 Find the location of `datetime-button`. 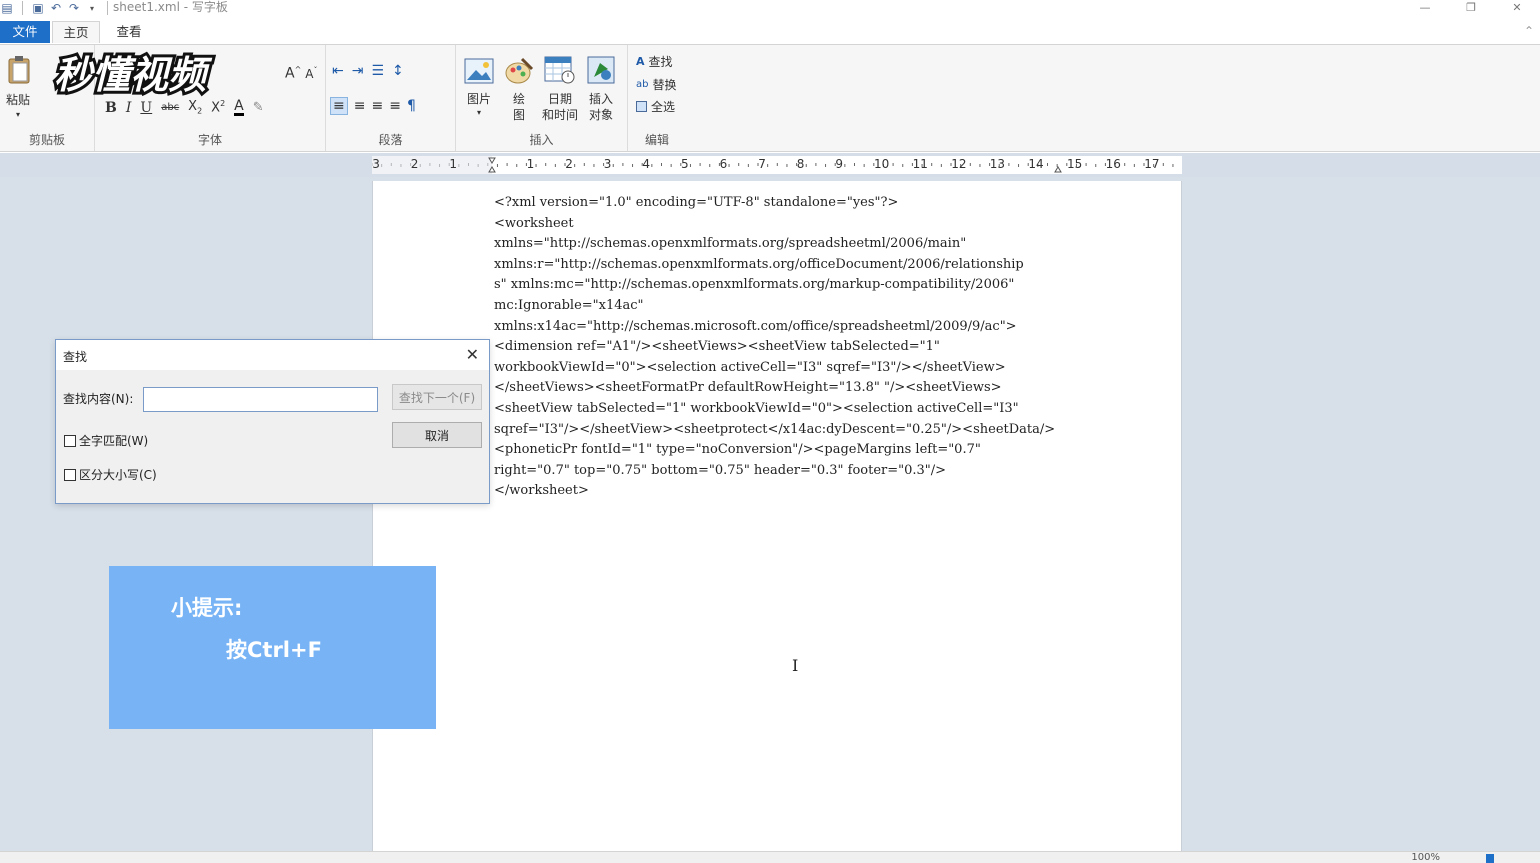

datetime-button is located at coordinates (560, 70).